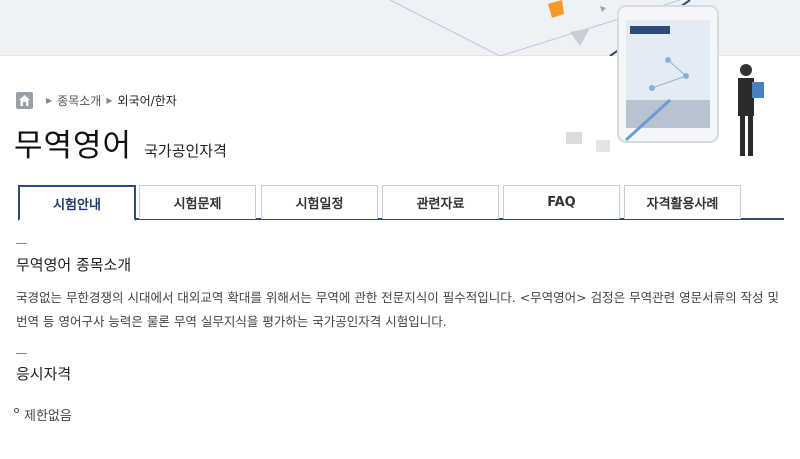  Describe the element at coordinates (77, 203) in the screenshot. I see `tab-exam-info: 시험안내` at that location.